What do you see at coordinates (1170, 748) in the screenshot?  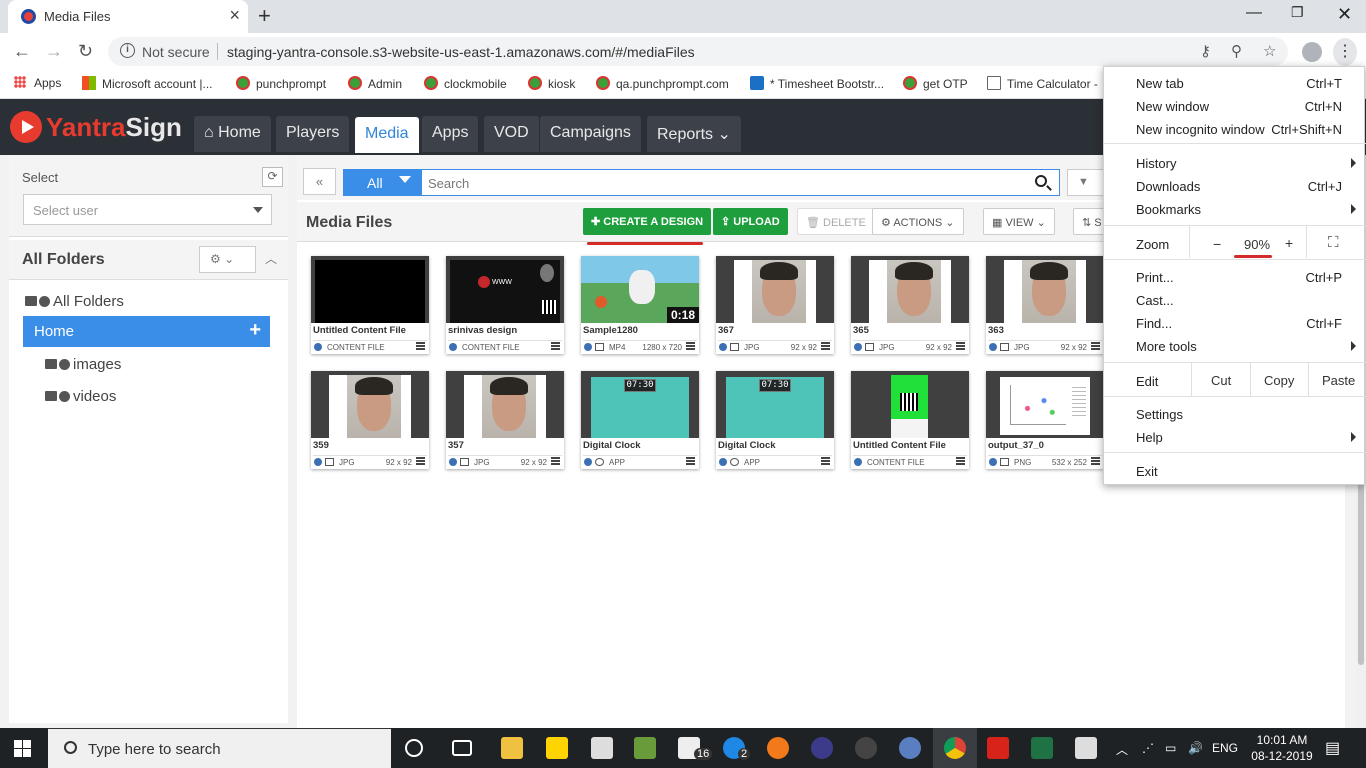 I see `battery-icon: ▭` at bounding box center [1170, 748].